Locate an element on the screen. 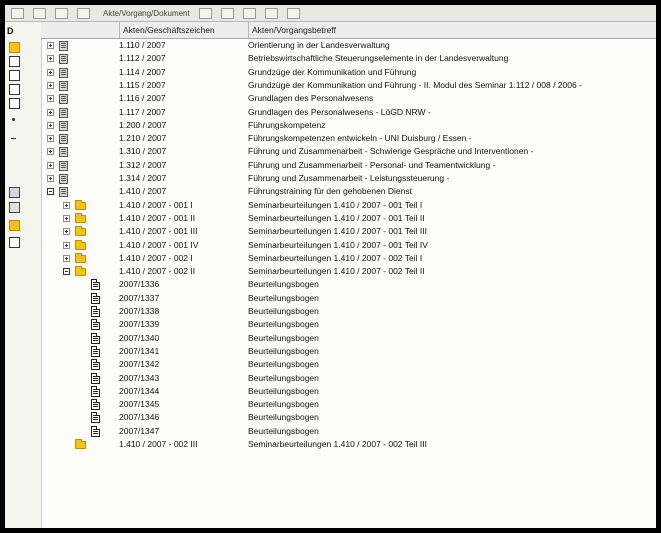 Image resolution: width=661 pixels, height=533 pixels. toolbar-button-print is located at coordinates (249, 13).